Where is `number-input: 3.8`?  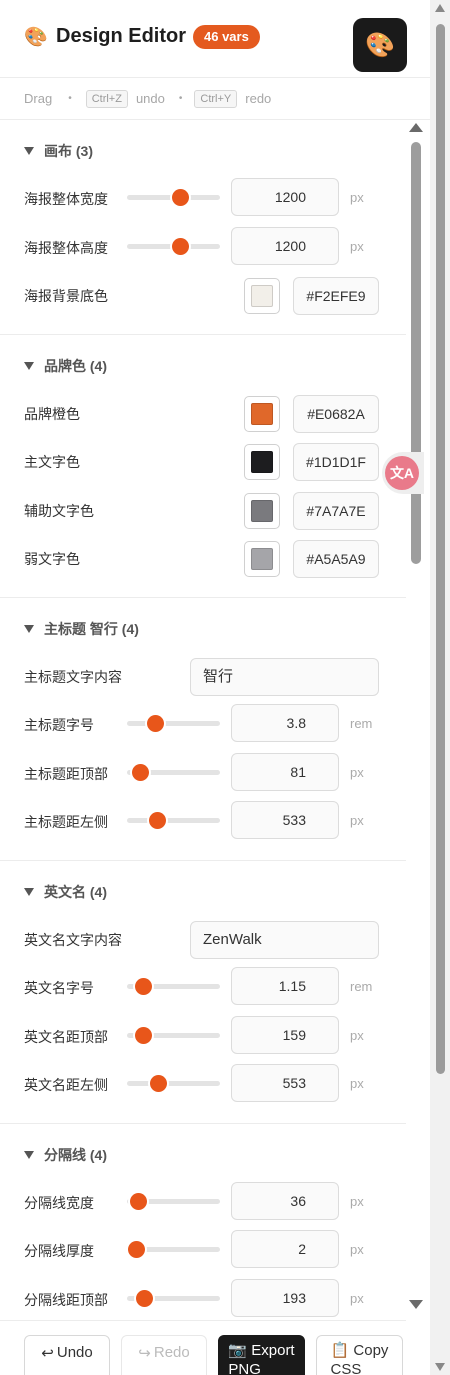 number-input: 3.8 is located at coordinates (285, 723).